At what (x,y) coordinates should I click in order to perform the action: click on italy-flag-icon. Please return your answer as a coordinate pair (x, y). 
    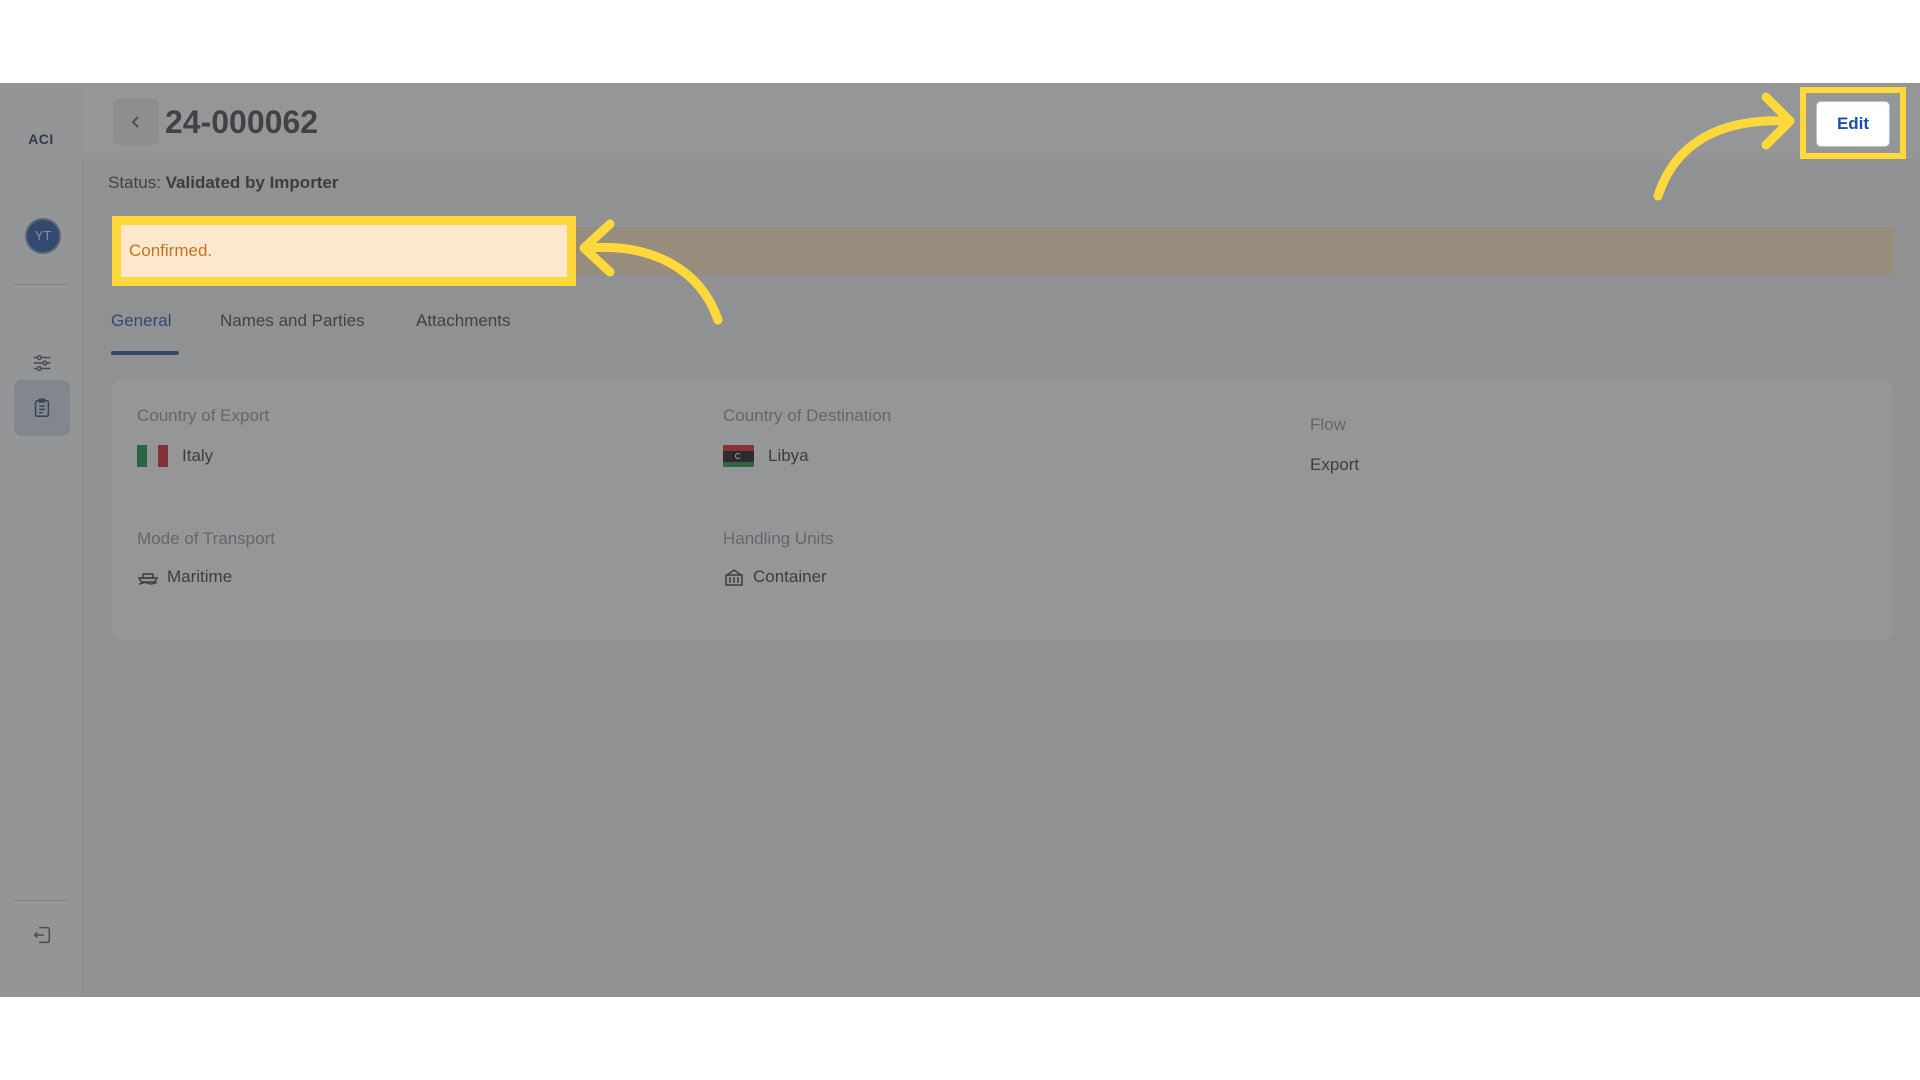
    Looking at the image, I should click on (152, 456).